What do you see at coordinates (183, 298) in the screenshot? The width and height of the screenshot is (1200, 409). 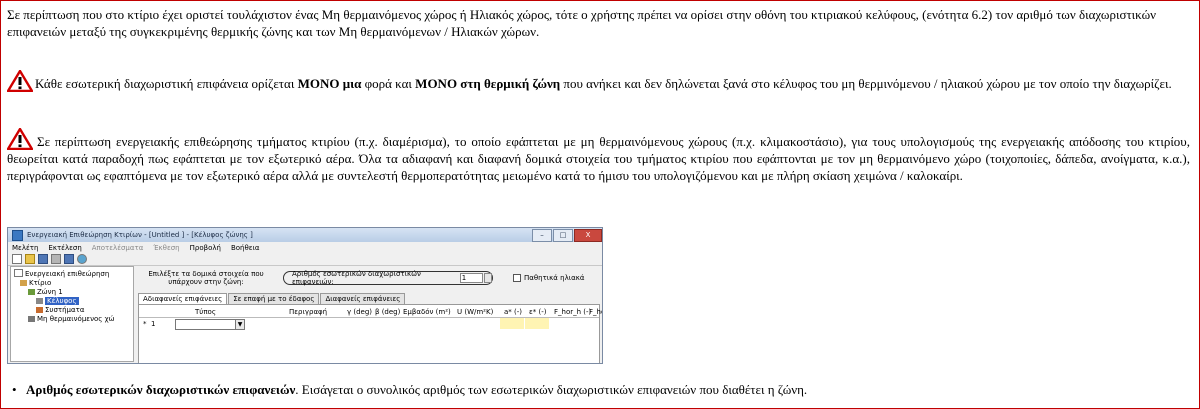 I see `tab-opaque: Αδιαφανείς επιφάνειες` at bounding box center [183, 298].